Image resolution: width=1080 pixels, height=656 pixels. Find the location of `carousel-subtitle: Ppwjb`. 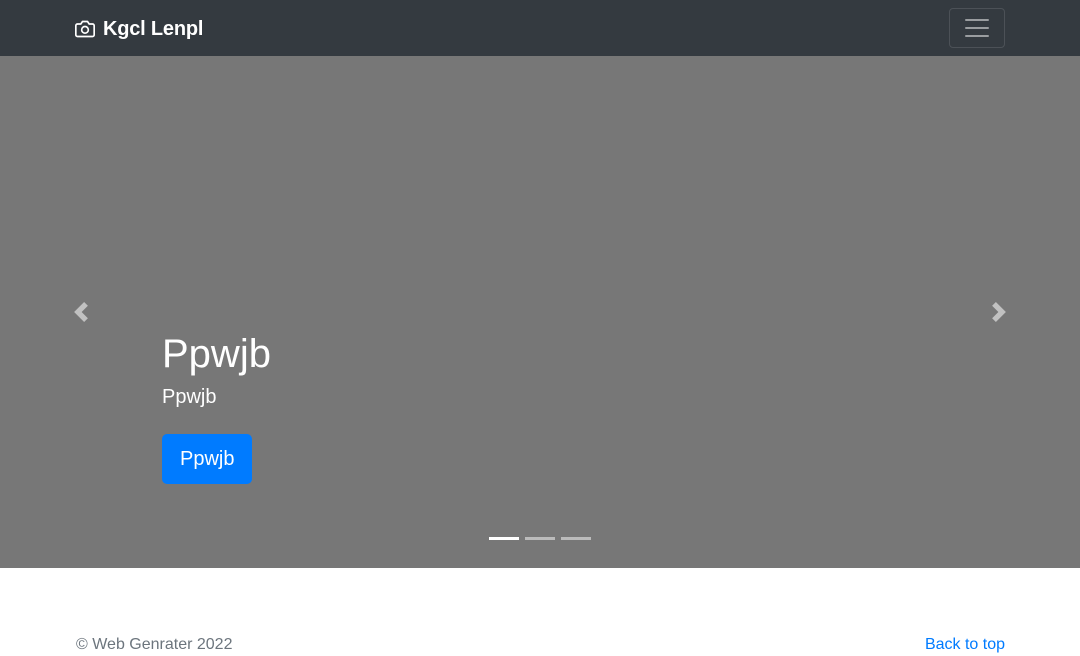

carousel-subtitle: Ppwjb is located at coordinates (189, 397).